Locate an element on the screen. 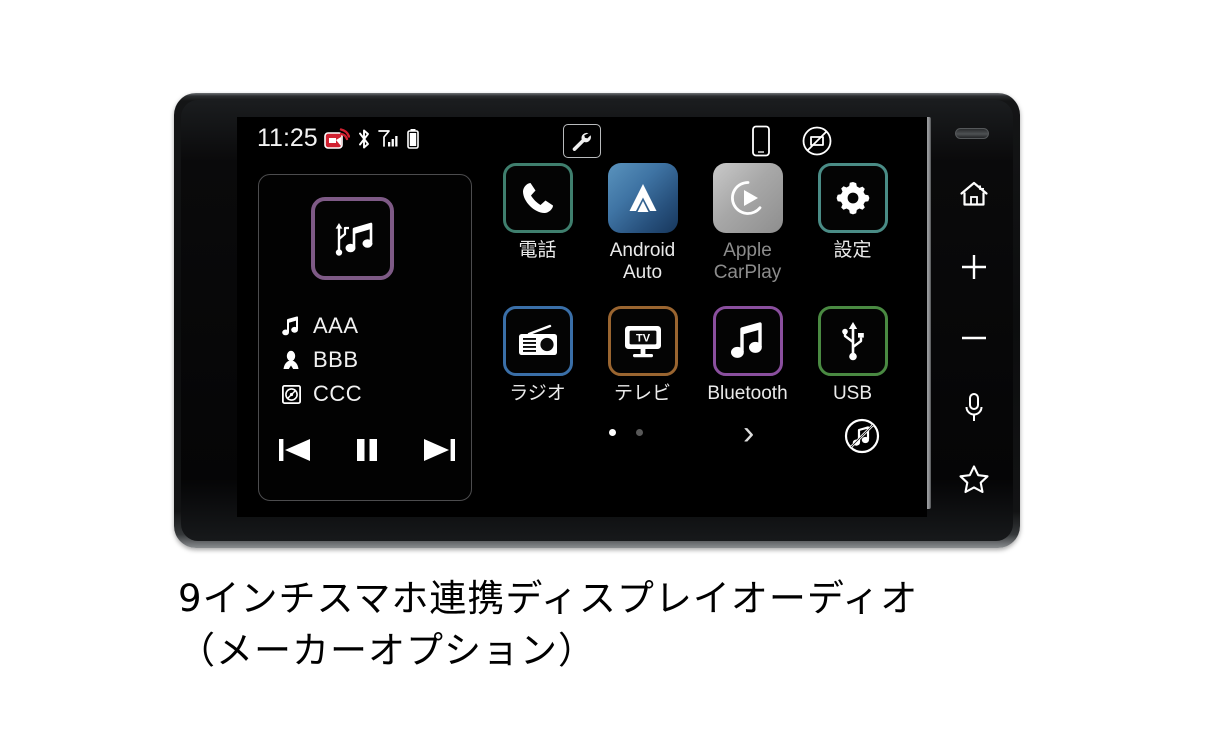  track-row: BBB is located at coordinates (371, 360).